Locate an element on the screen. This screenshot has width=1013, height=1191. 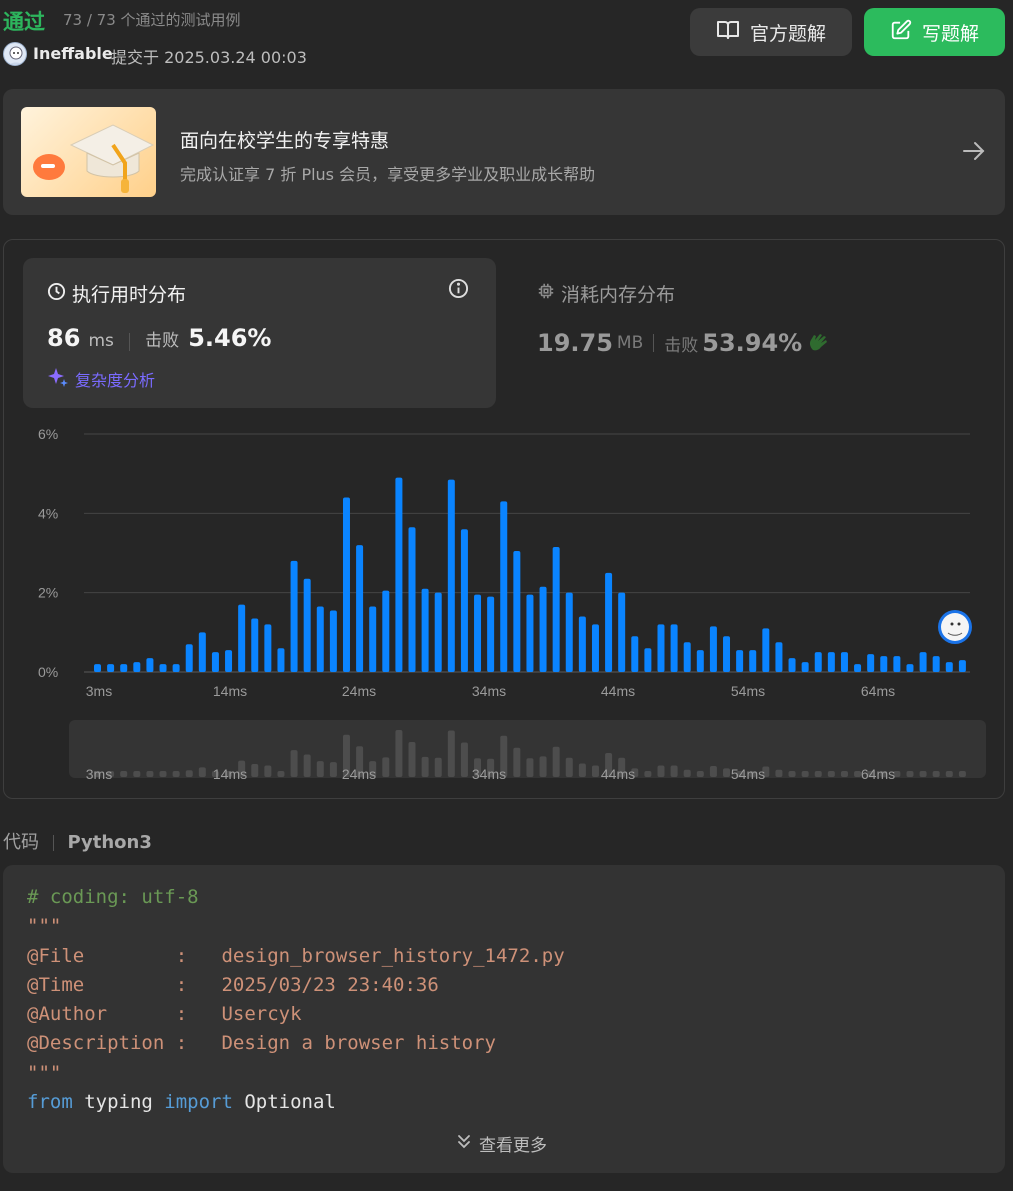
code-token: Optional is located at coordinates (284, 1102).